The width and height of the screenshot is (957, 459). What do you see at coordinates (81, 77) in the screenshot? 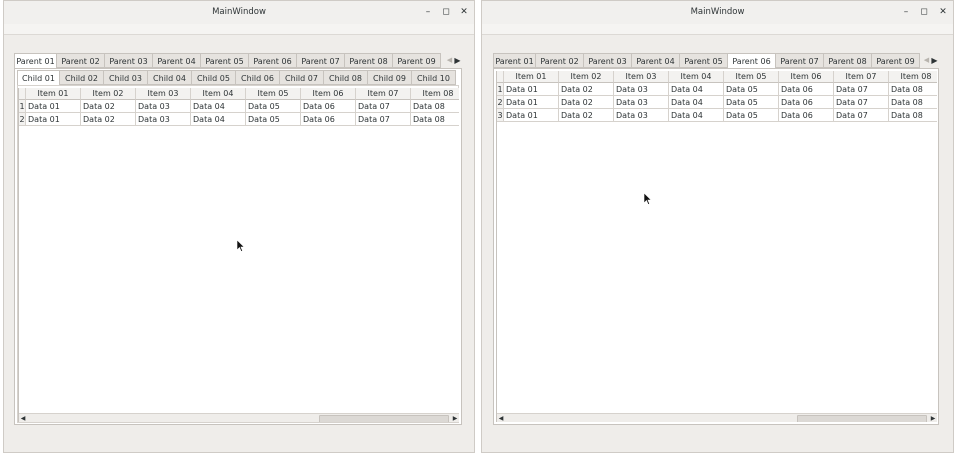
I see `tab-child-02: Child 02` at bounding box center [81, 77].